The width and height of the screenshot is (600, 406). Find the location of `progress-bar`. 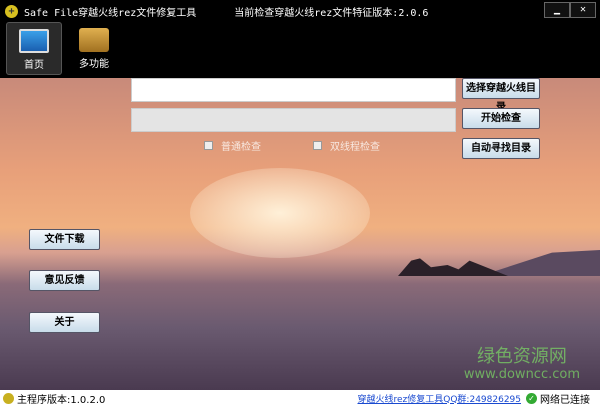

progress-bar is located at coordinates (293, 120).